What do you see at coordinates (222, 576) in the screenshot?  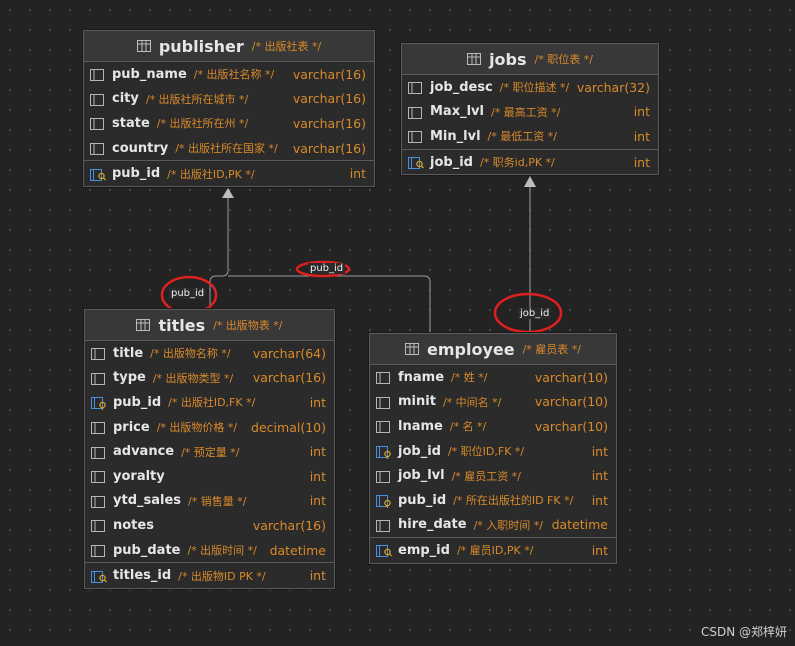 I see `column-comment: /* 出版物ID PK */` at bounding box center [222, 576].